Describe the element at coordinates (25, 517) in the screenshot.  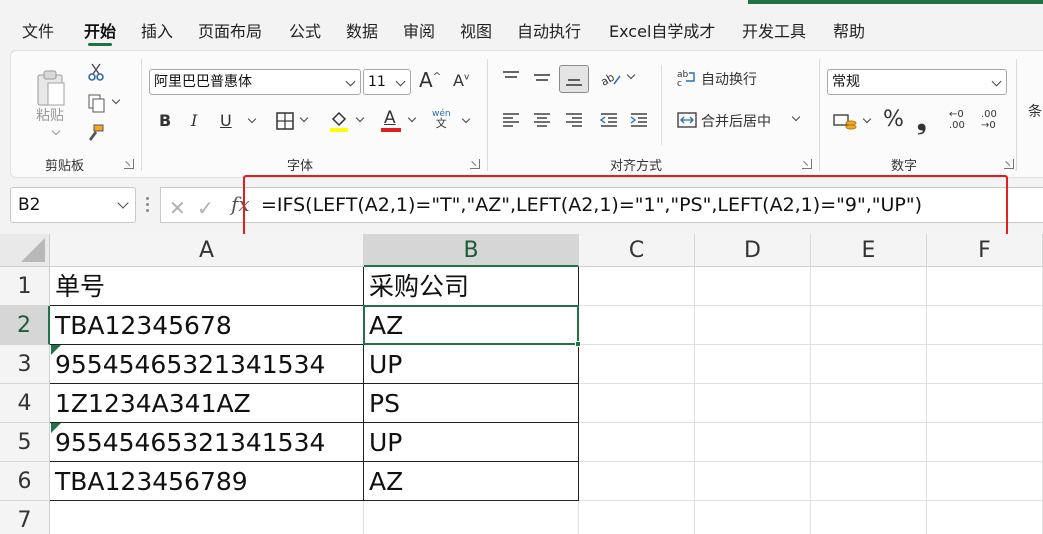
I see `row-header-7: 7` at that location.